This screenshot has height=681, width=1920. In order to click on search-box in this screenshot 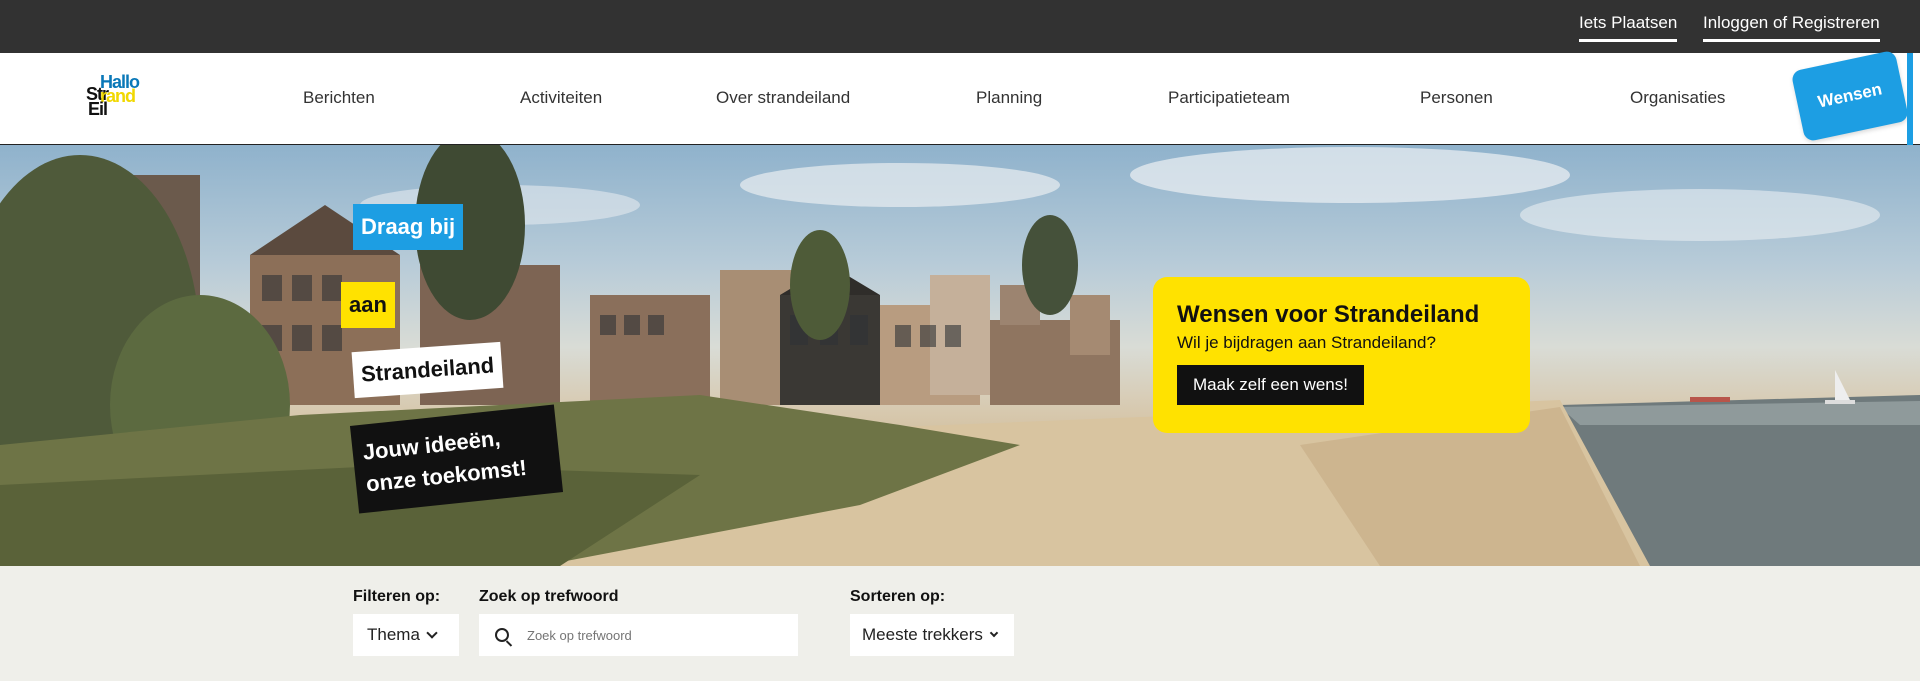, I will do `click(638, 635)`.